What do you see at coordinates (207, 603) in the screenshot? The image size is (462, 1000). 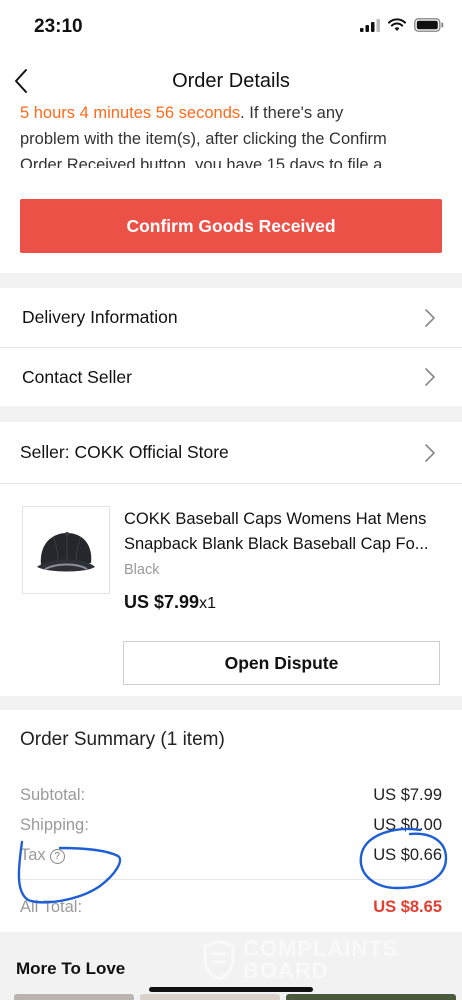 I see `product-quantity: x1` at bounding box center [207, 603].